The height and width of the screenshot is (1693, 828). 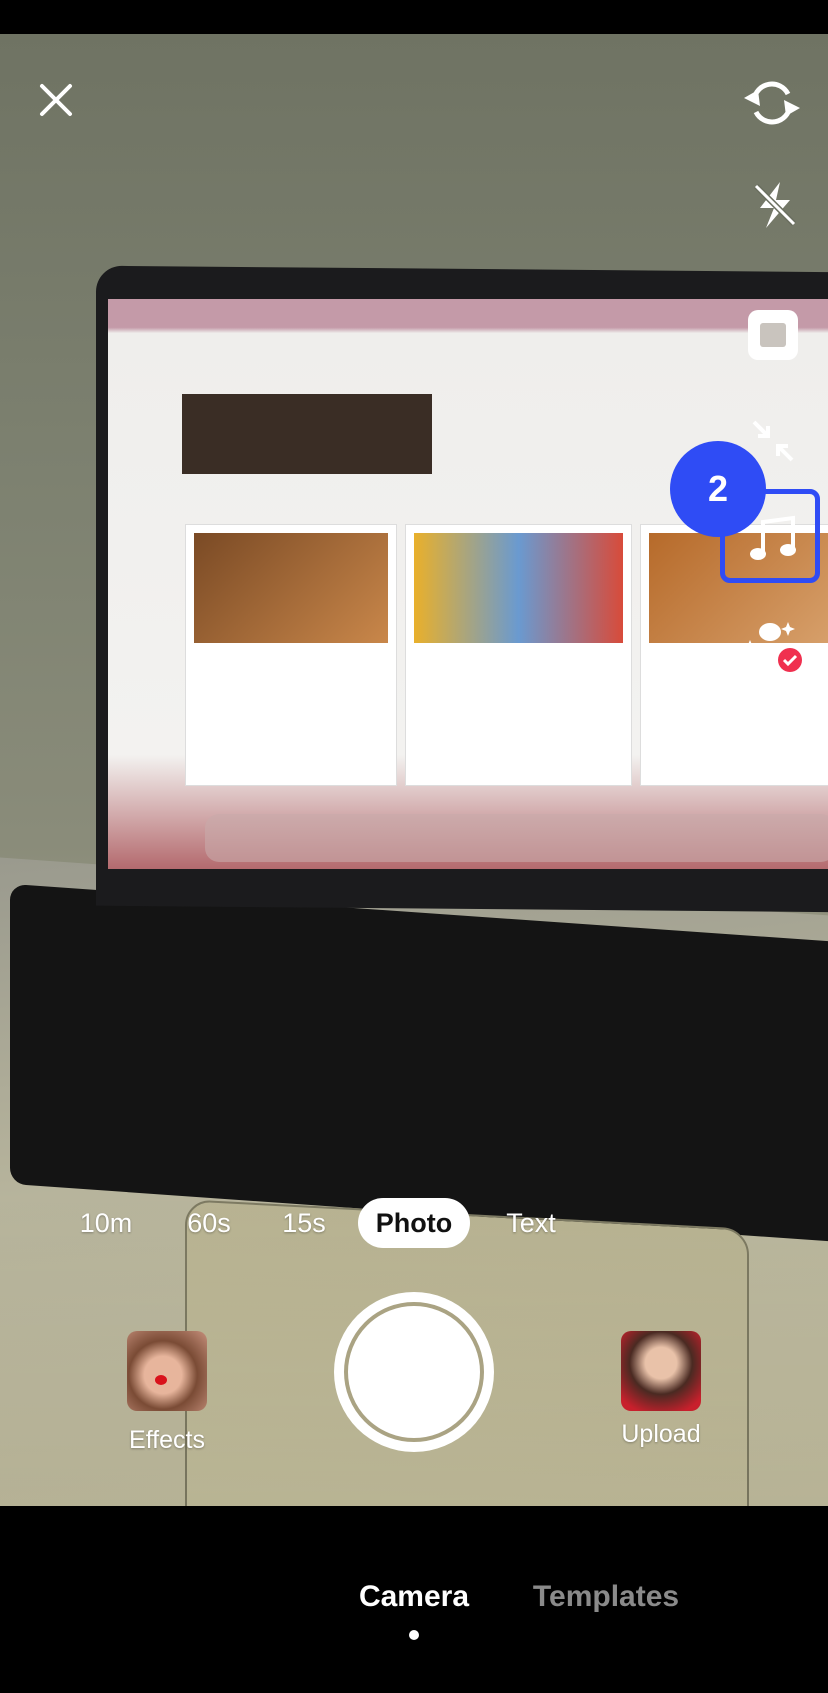 I want to click on music-note-icon, so click(x=773, y=537).